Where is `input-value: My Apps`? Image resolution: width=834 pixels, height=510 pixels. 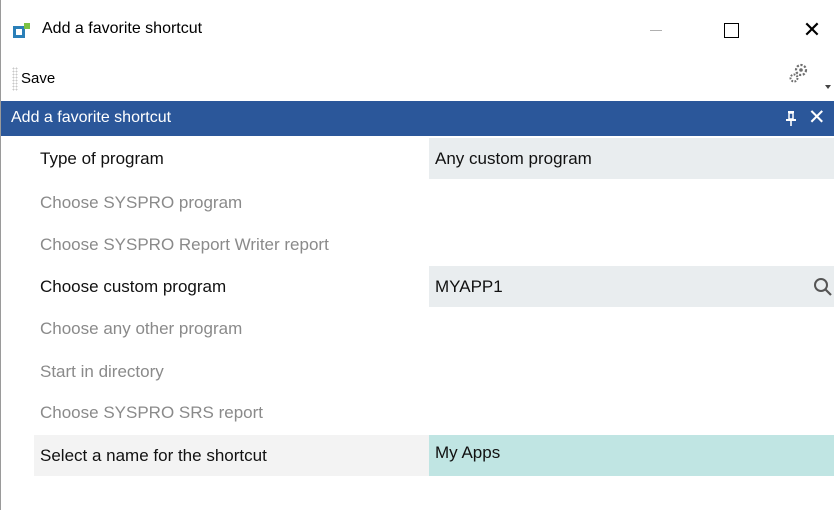 input-value: My Apps is located at coordinates (468, 452).